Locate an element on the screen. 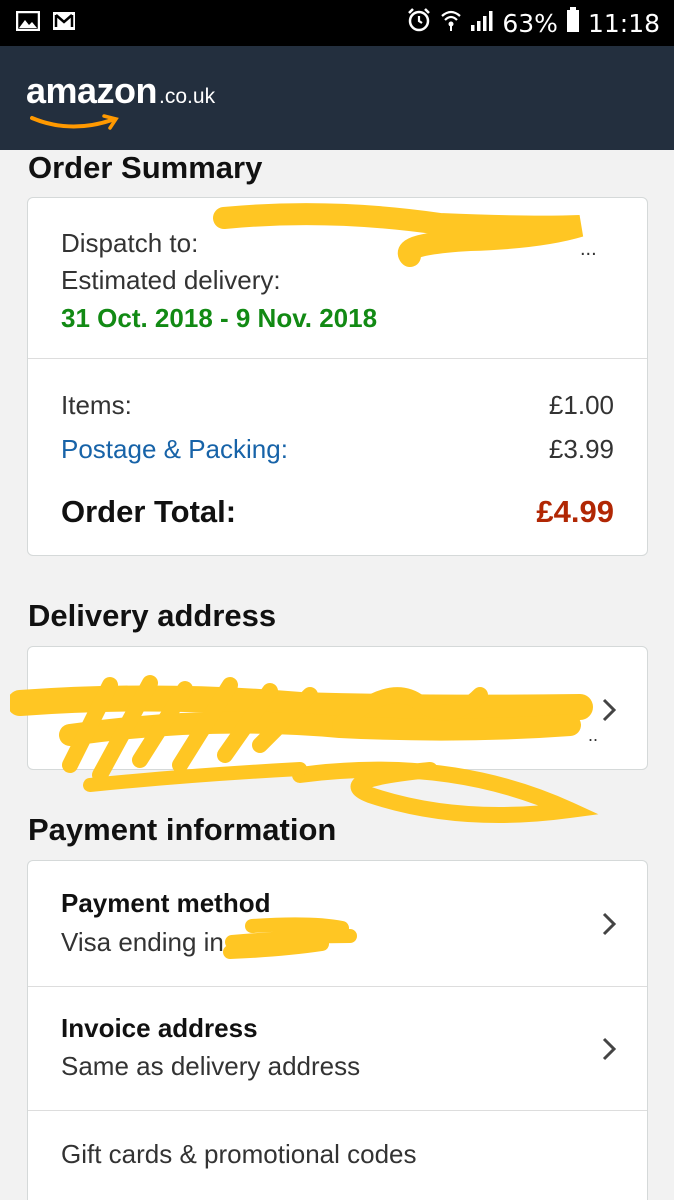  items-label: Items: is located at coordinates (96, 405).